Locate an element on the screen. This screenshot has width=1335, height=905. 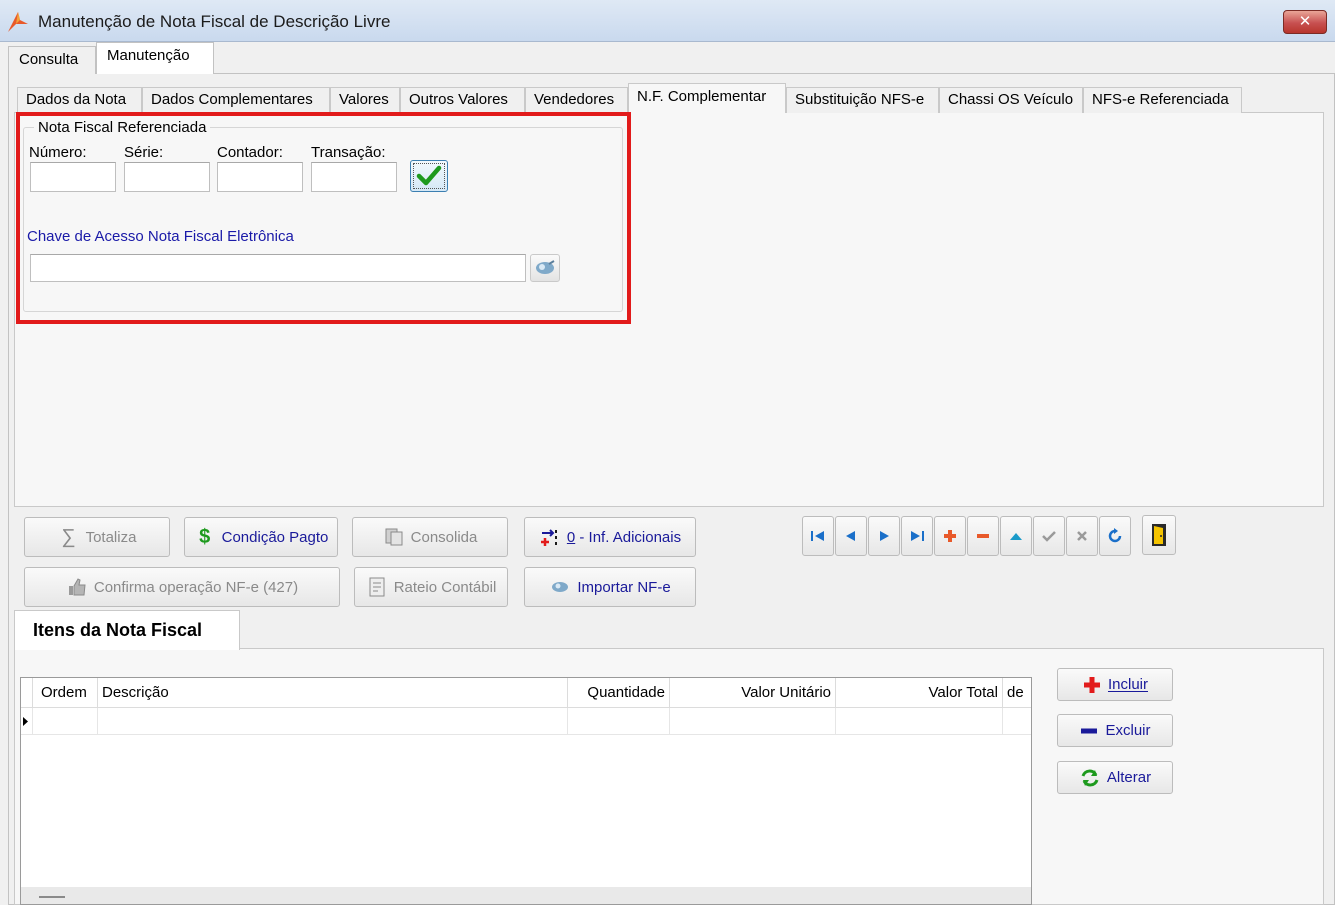
post-check-icon is located at coordinates (1049, 536).